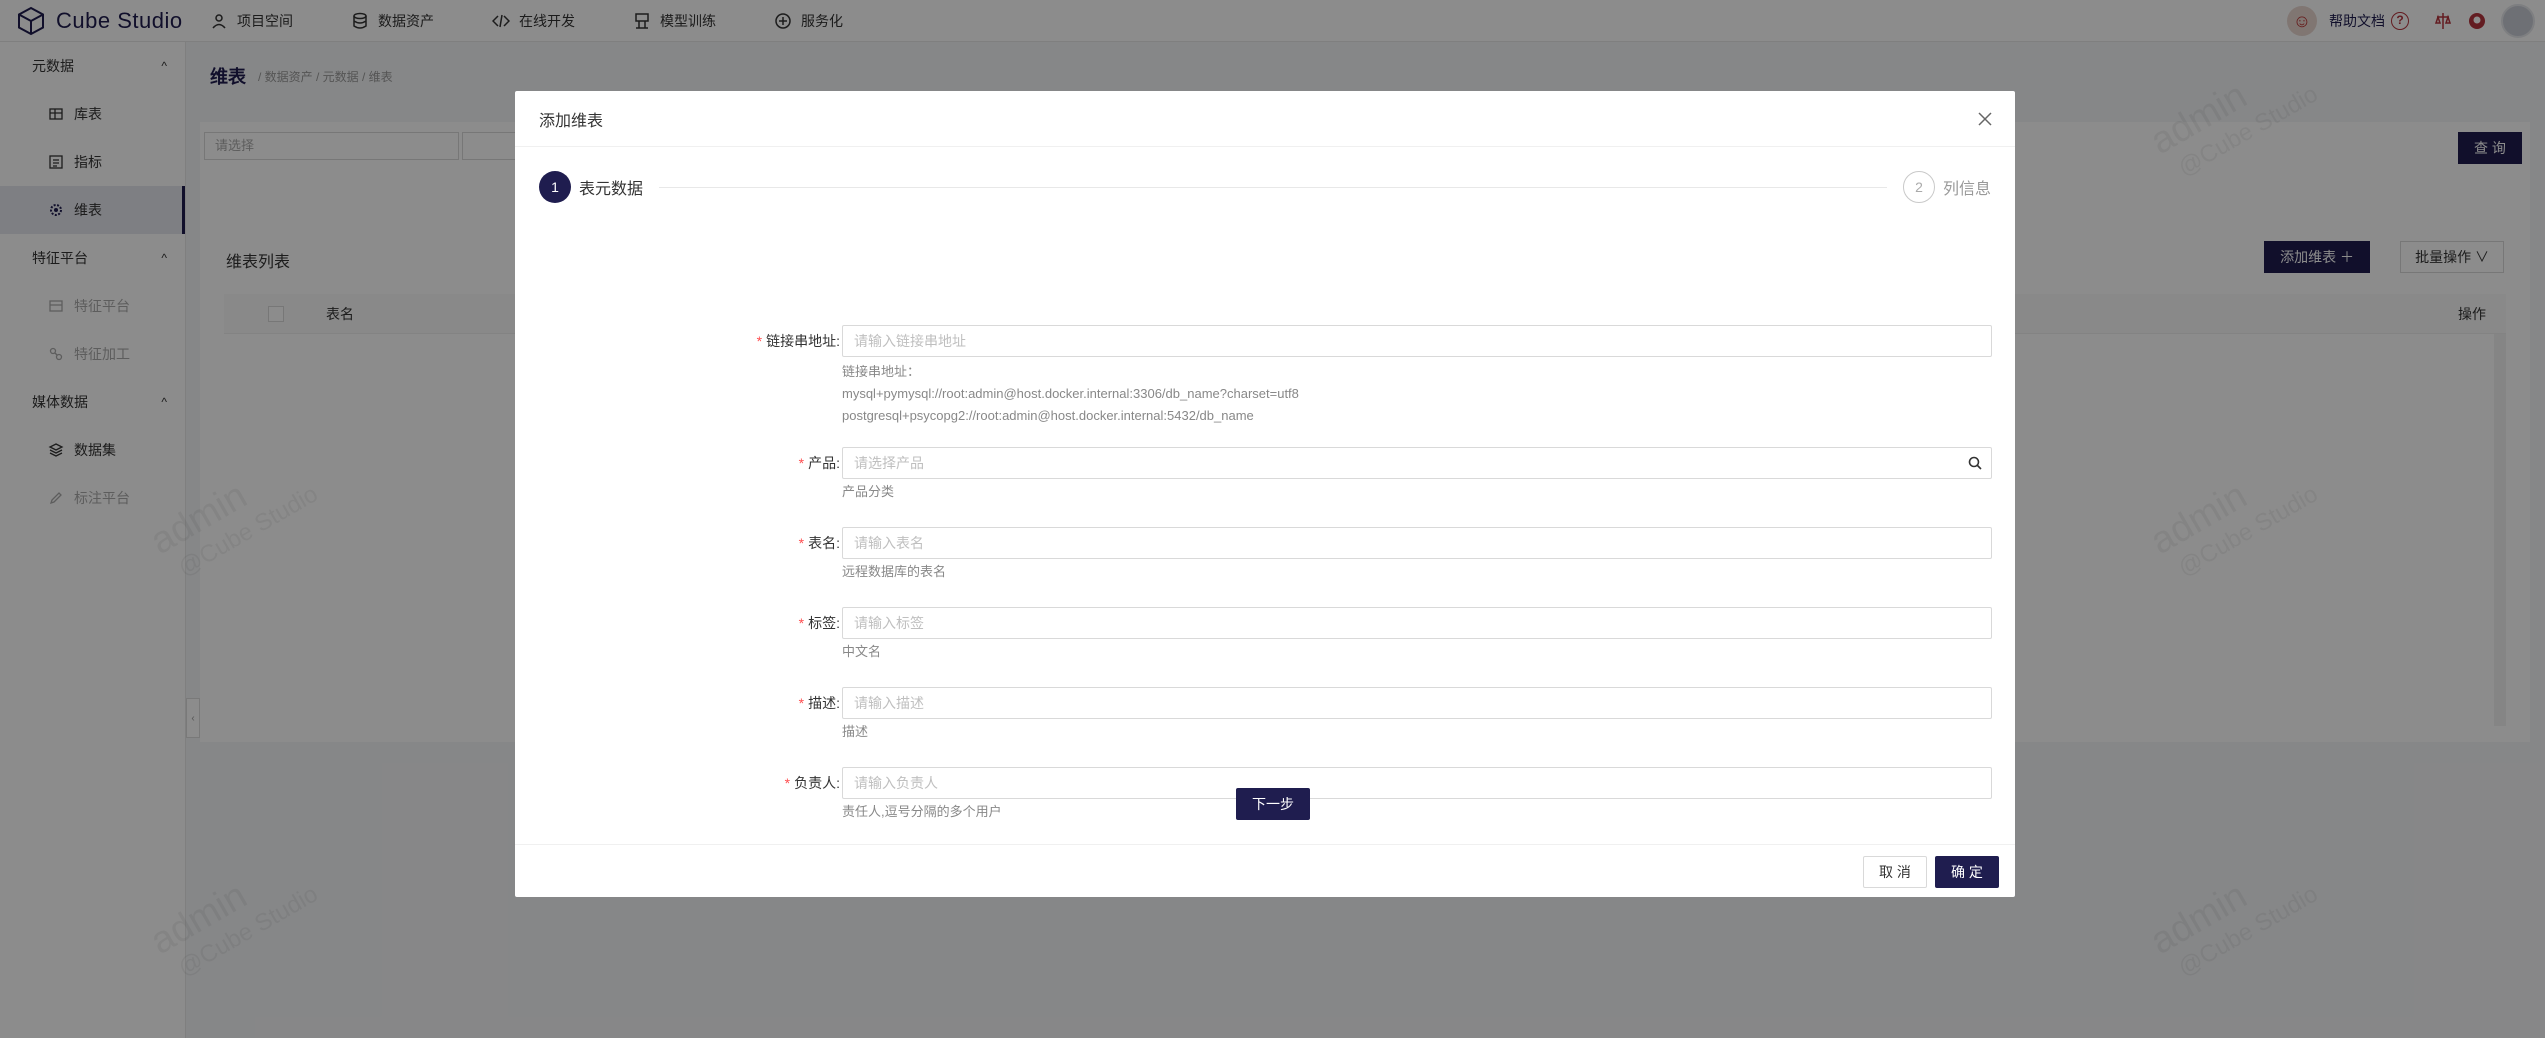 The image size is (2545, 1038). I want to click on url-field, so click(1417, 341).